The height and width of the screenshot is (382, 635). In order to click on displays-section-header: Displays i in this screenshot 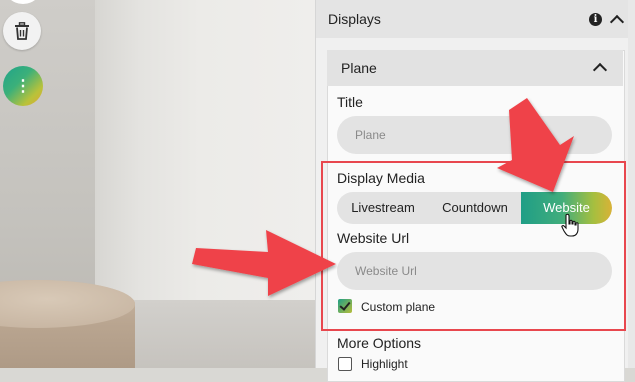, I will do `click(475, 19)`.